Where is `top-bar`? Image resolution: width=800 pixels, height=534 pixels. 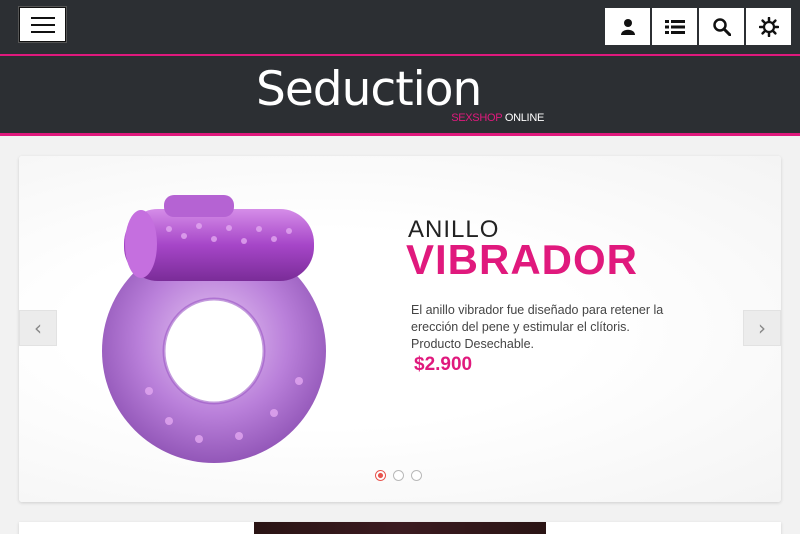 top-bar is located at coordinates (400, 27).